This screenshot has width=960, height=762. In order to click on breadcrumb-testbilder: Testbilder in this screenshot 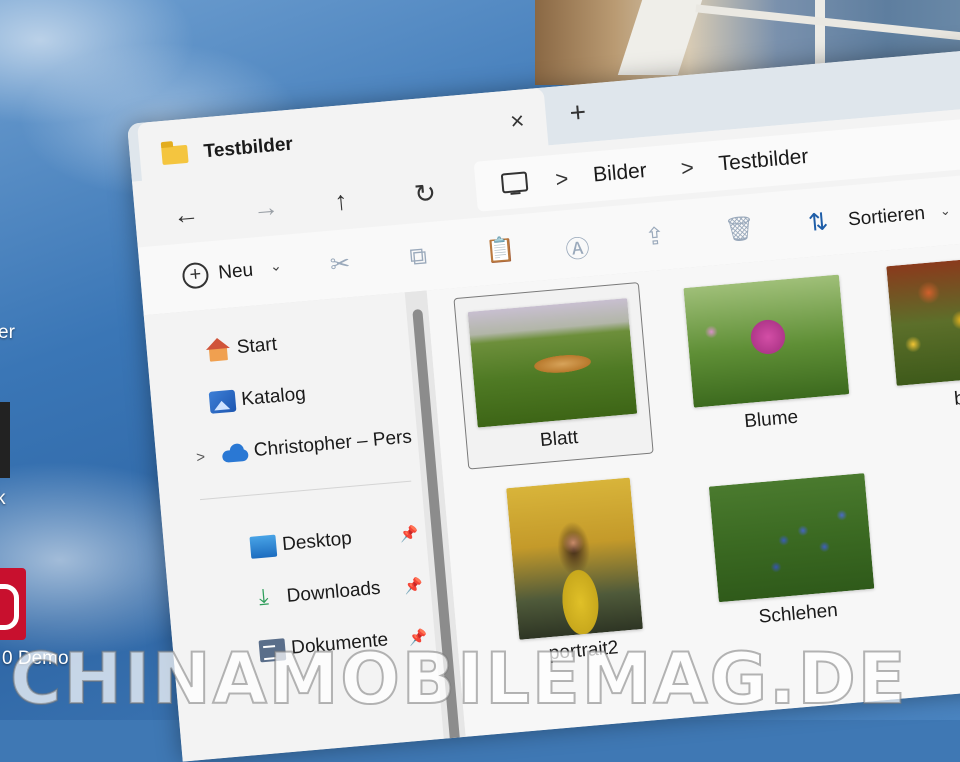, I will do `click(764, 161)`.